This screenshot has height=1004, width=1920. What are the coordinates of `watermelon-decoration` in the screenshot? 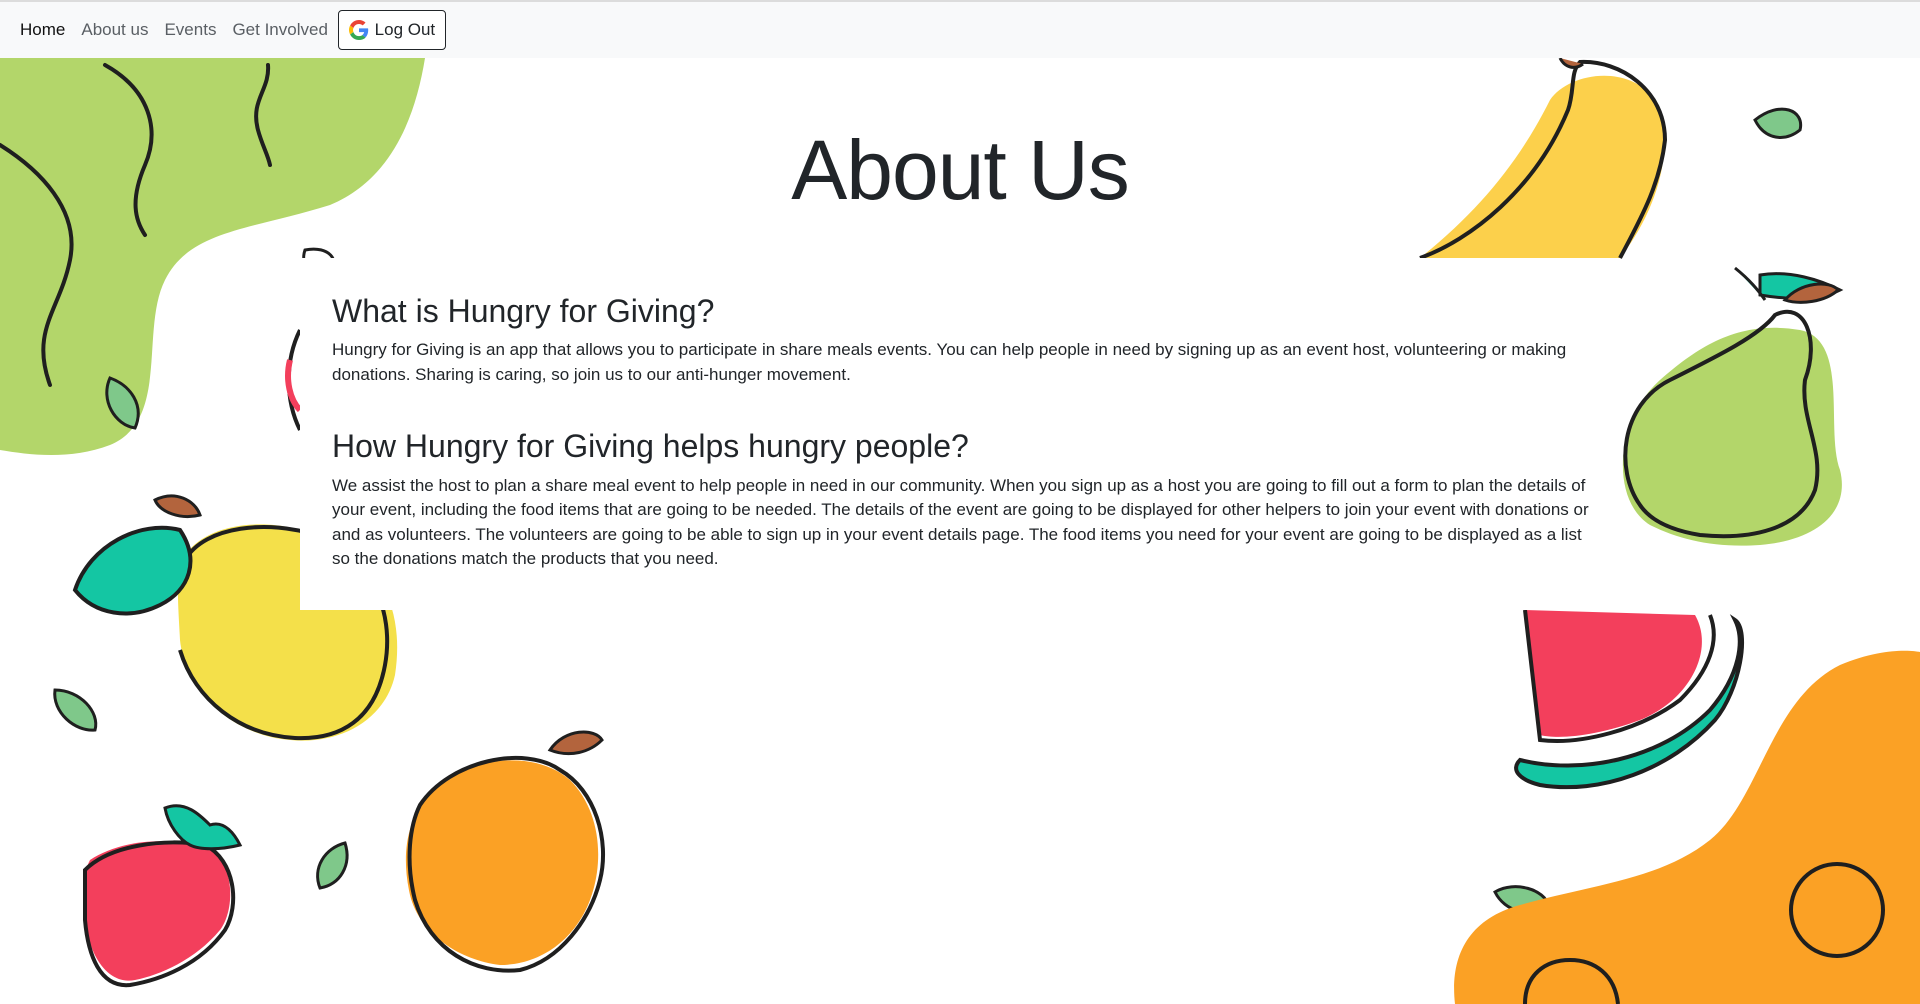 It's located at (1629, 699).